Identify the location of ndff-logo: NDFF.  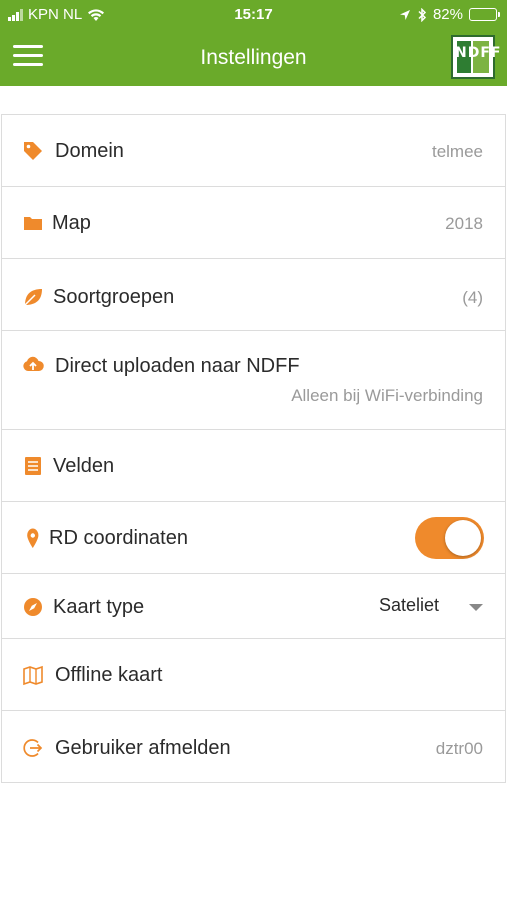
(475, 57).